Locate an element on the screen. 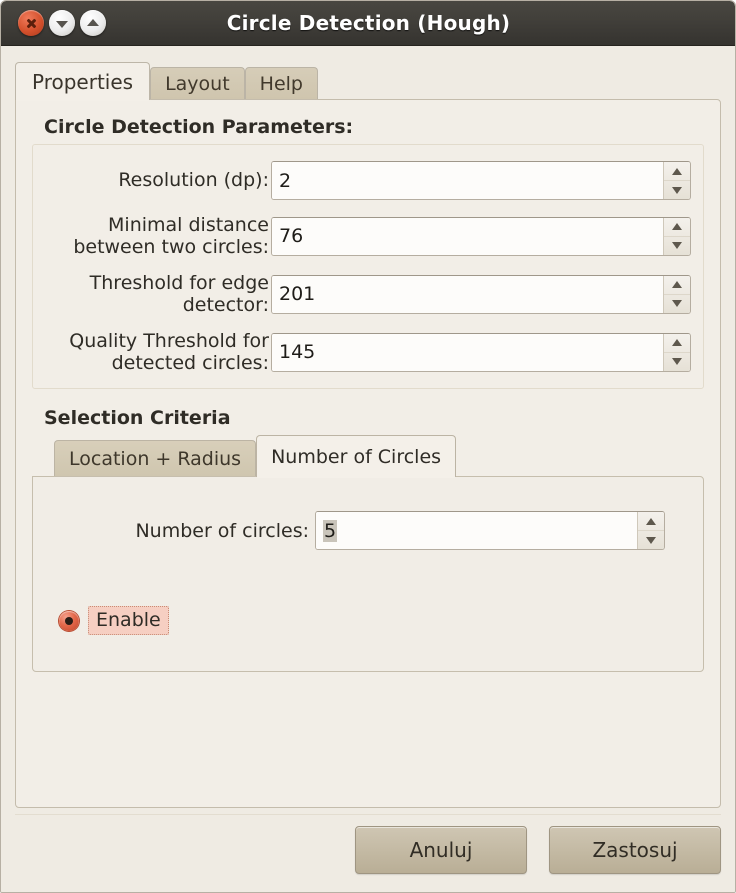  quality-threshold-spin-down-button is located at coordinates (677, 361).